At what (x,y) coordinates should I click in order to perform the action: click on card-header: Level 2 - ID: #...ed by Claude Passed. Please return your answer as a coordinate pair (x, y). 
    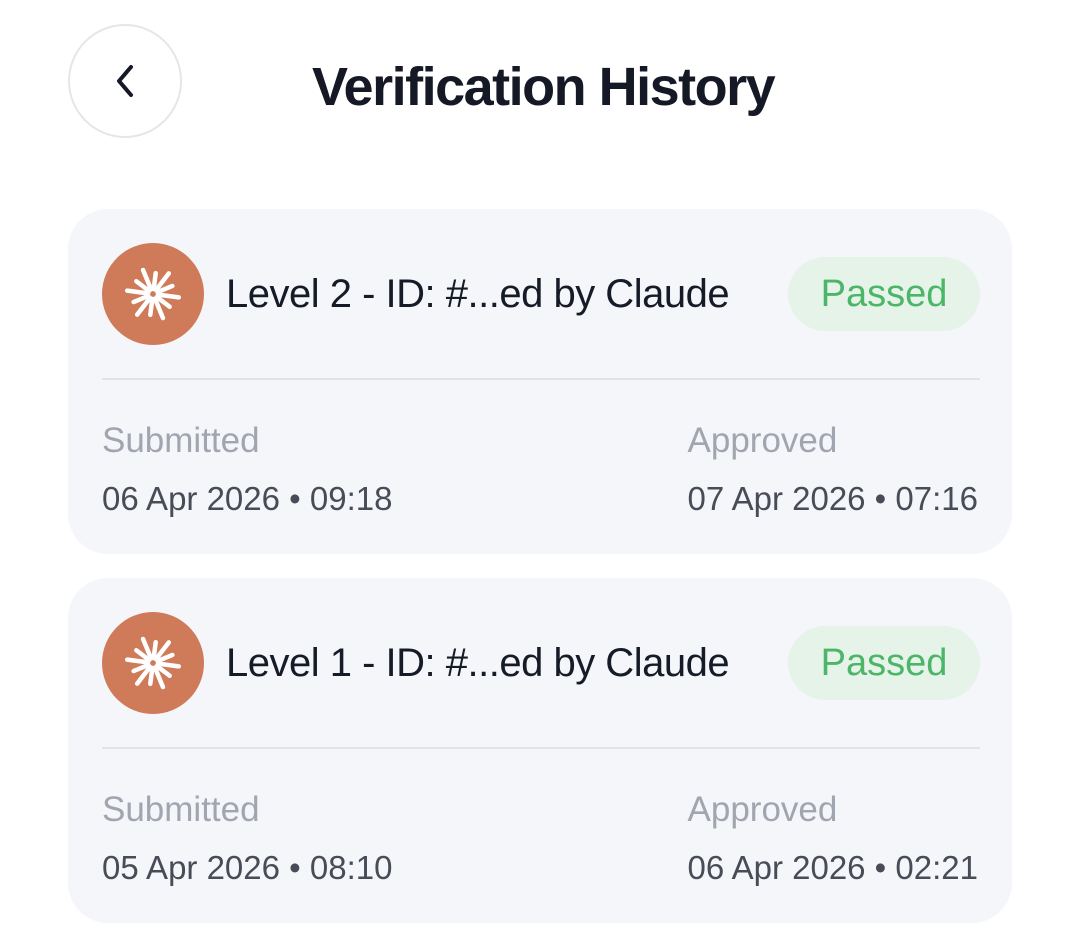
    Looking at the image, I should click on (541, 294).